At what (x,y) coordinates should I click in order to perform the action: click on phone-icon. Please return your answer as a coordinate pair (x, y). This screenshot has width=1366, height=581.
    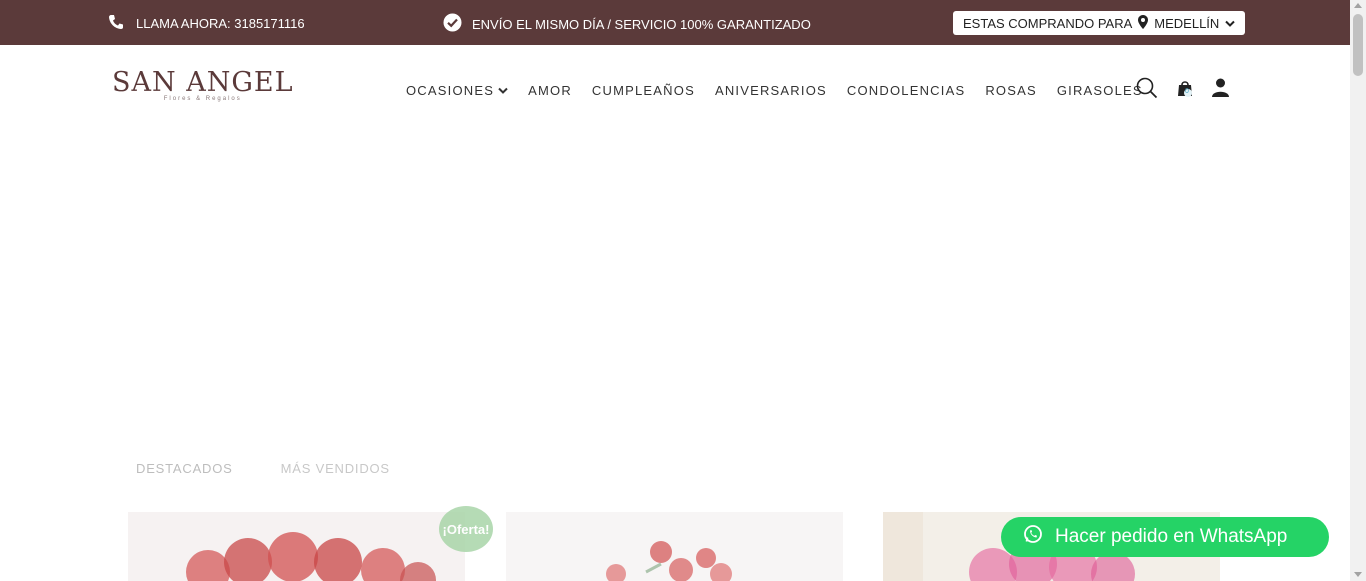
    Looking at the image, I should click on (116, 23).